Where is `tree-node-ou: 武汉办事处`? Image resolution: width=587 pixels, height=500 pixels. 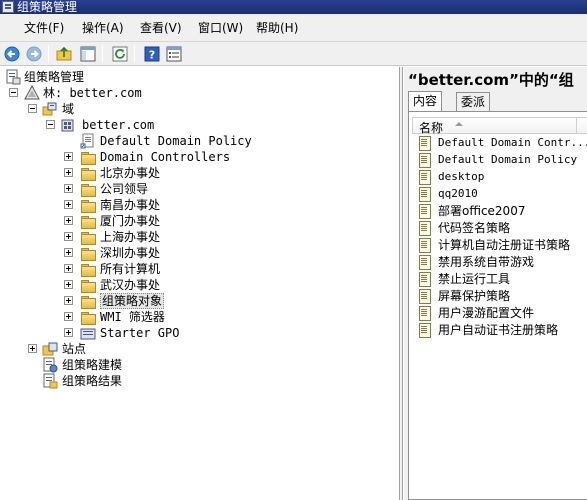 tree-node-ou: 武汉办事处 is located at coordinates (199, 285).